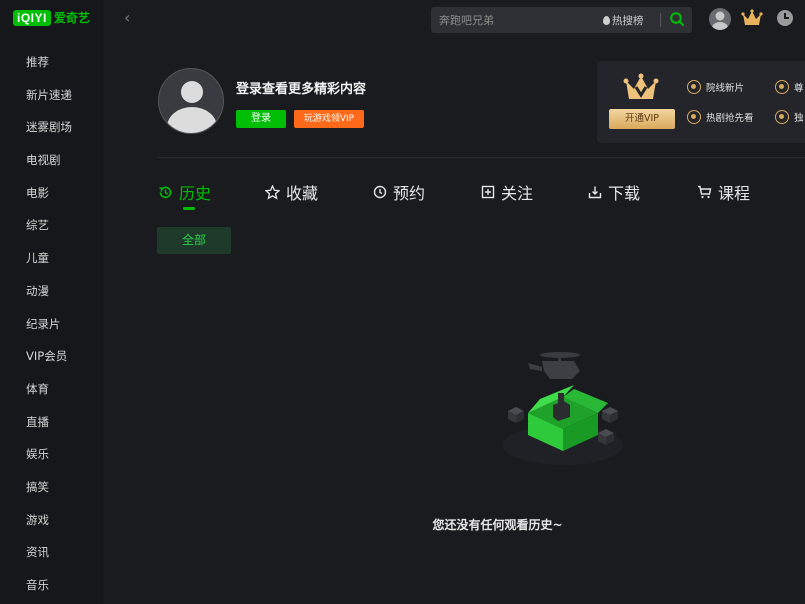 This screenshot has width=805, height=604. I want to click on logo-text: 爱奇艺, so click(71, 18).